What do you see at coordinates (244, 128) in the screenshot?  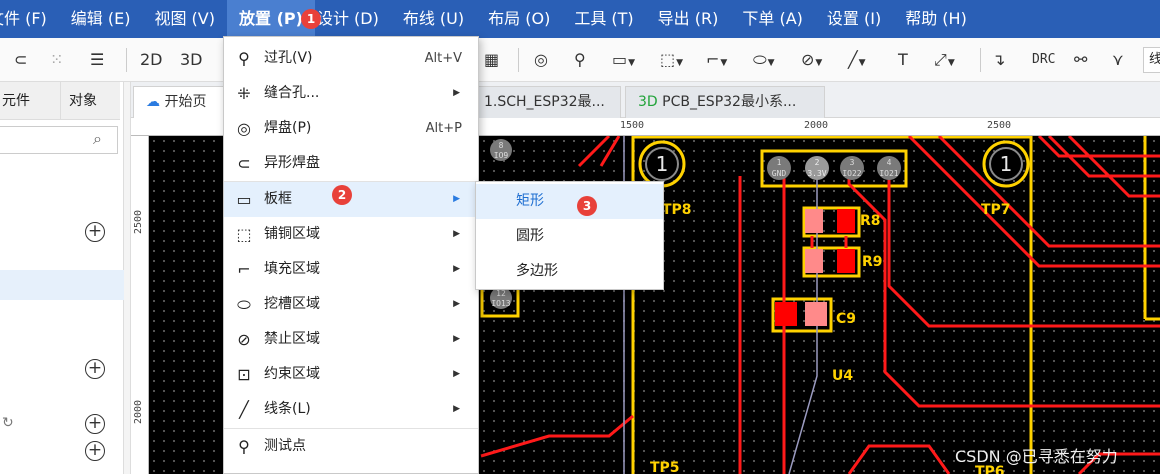 I see `pad-icon: ◎` at bounding box center [244, 128].